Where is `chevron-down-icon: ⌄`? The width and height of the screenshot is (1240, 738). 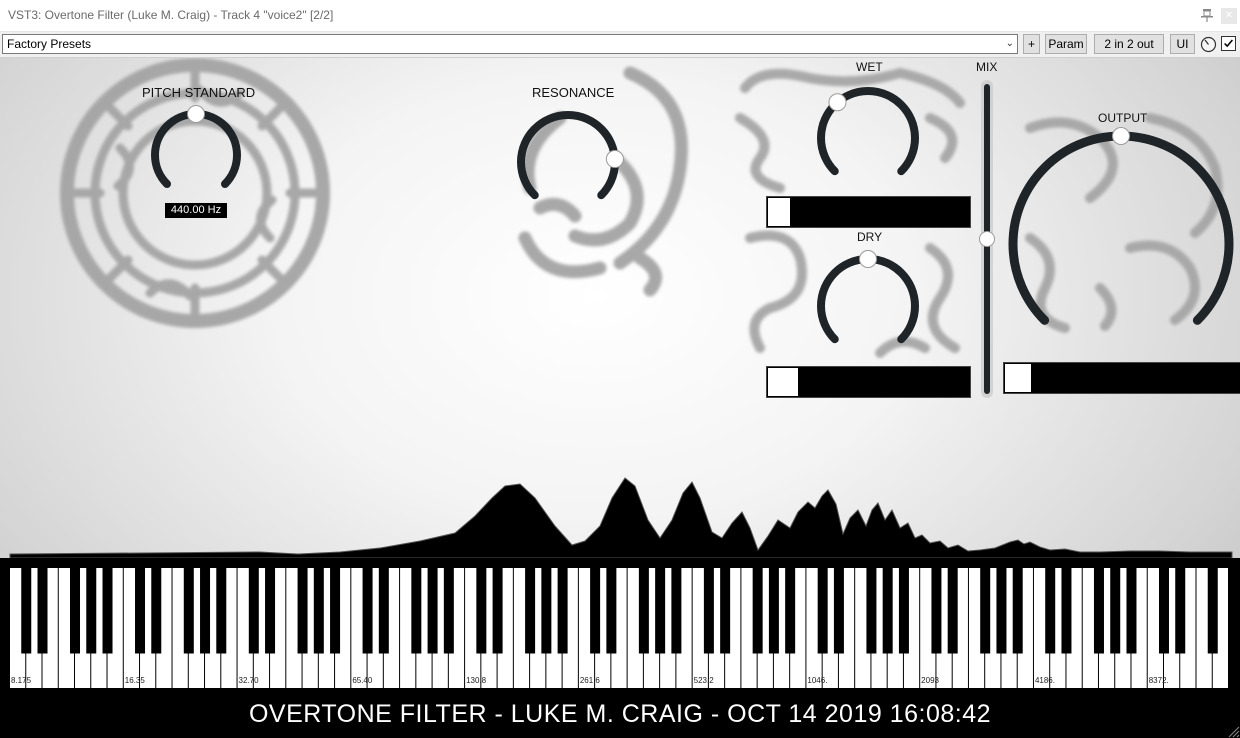 chevron-down-icon: ⌄ is located at coordinates (1009, 43).